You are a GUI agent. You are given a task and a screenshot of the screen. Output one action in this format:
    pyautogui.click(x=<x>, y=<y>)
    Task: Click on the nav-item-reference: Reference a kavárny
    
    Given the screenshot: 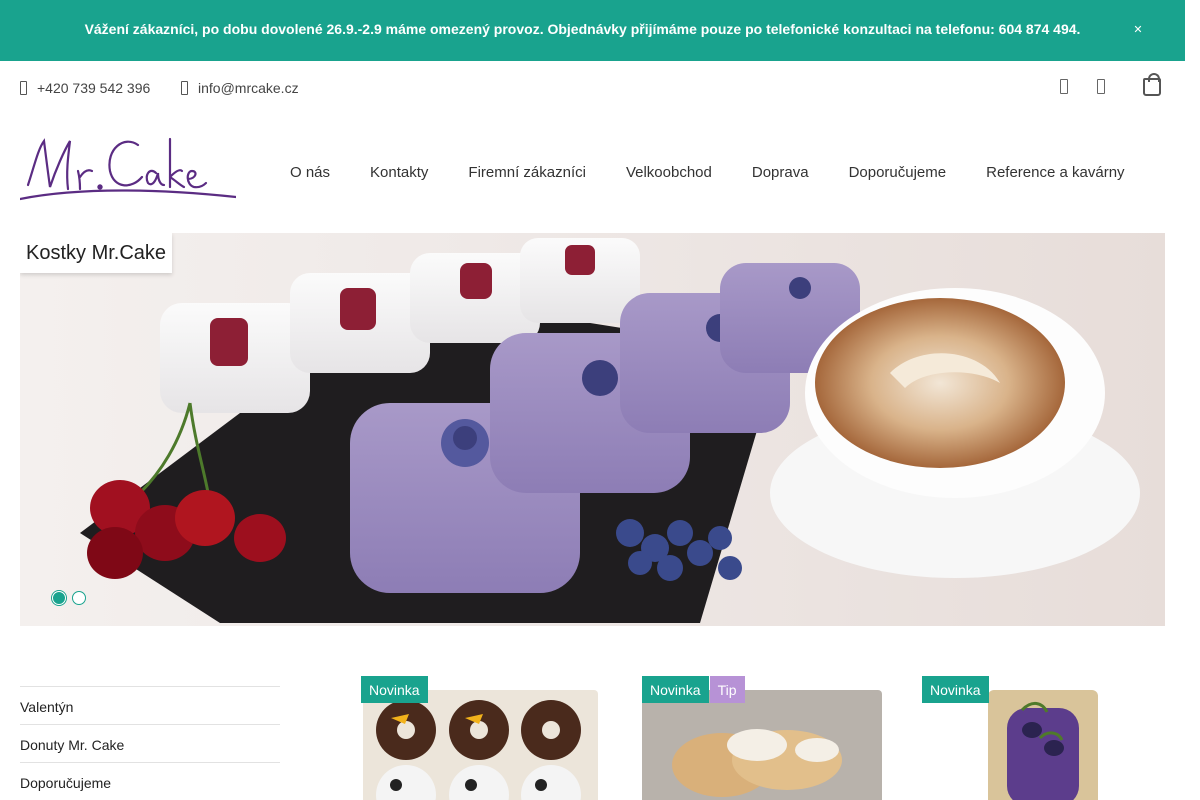 What is the action you would take?
    pyautogui.click(x=1055, y=172)
    